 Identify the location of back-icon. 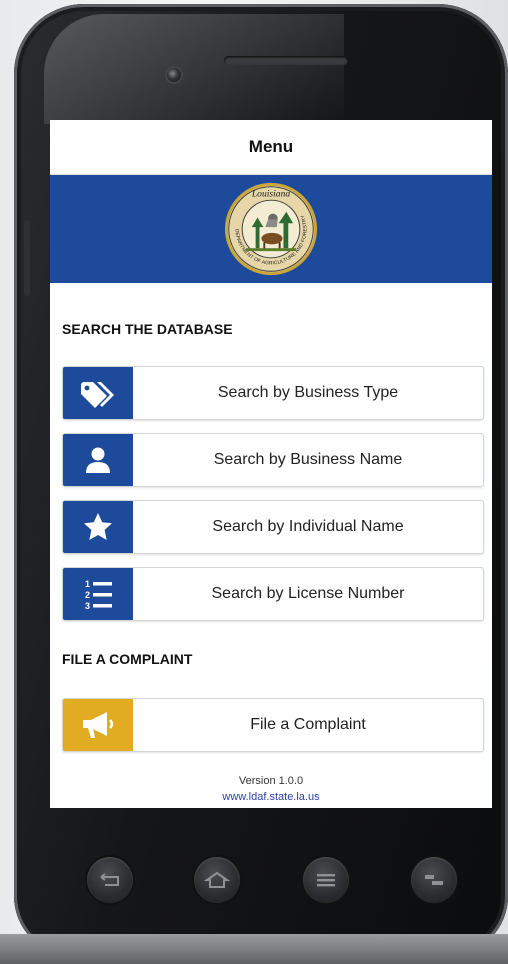
(109, 879).